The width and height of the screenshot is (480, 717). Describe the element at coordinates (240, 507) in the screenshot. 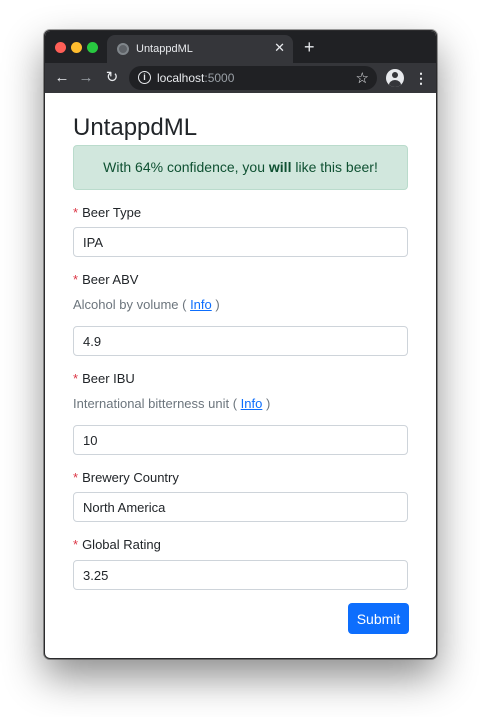

I see `brewery-country-input` at that location.